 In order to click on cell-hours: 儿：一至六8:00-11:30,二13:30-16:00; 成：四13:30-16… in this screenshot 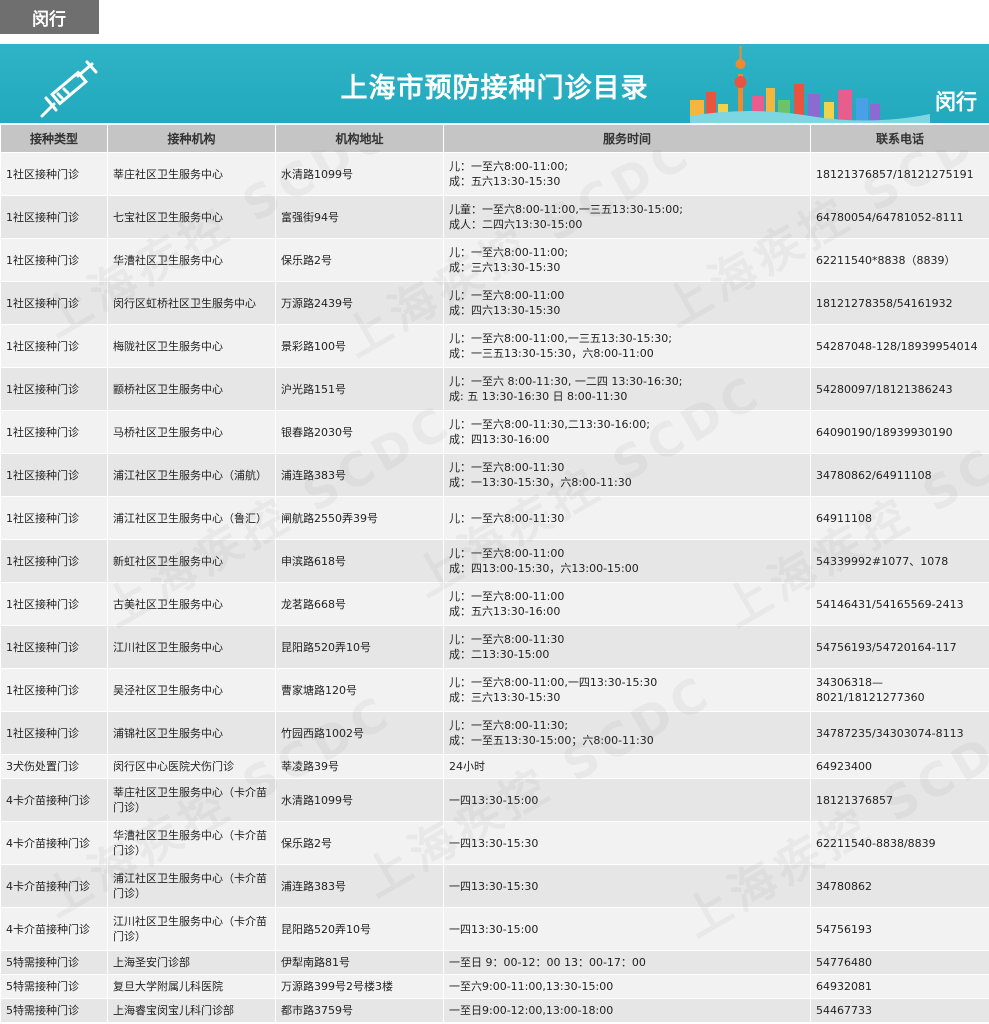, I will do `click(627, 432)`.